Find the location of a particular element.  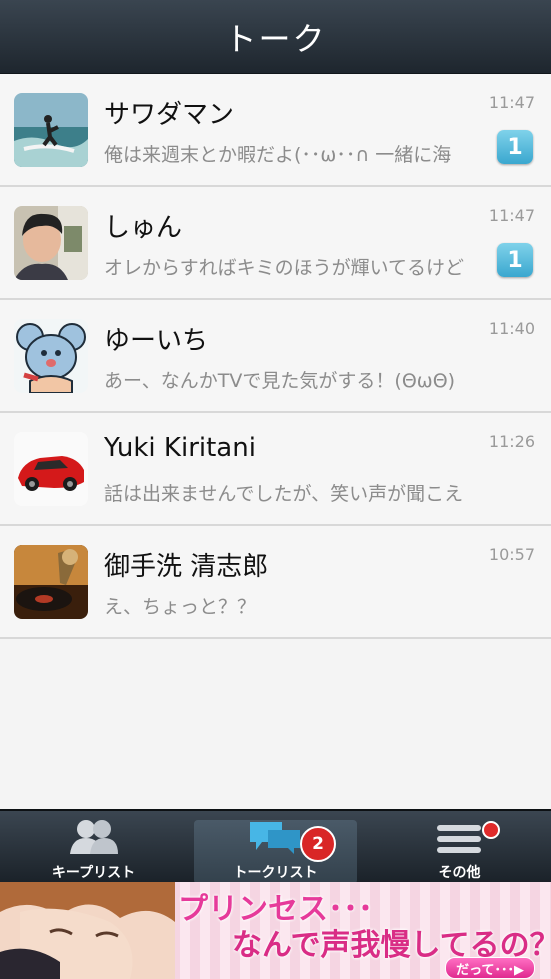

chat-row: しゅん オレからすればキミのほうが輝いてるけど 11:47 1 is located at coordinates (275, 243).